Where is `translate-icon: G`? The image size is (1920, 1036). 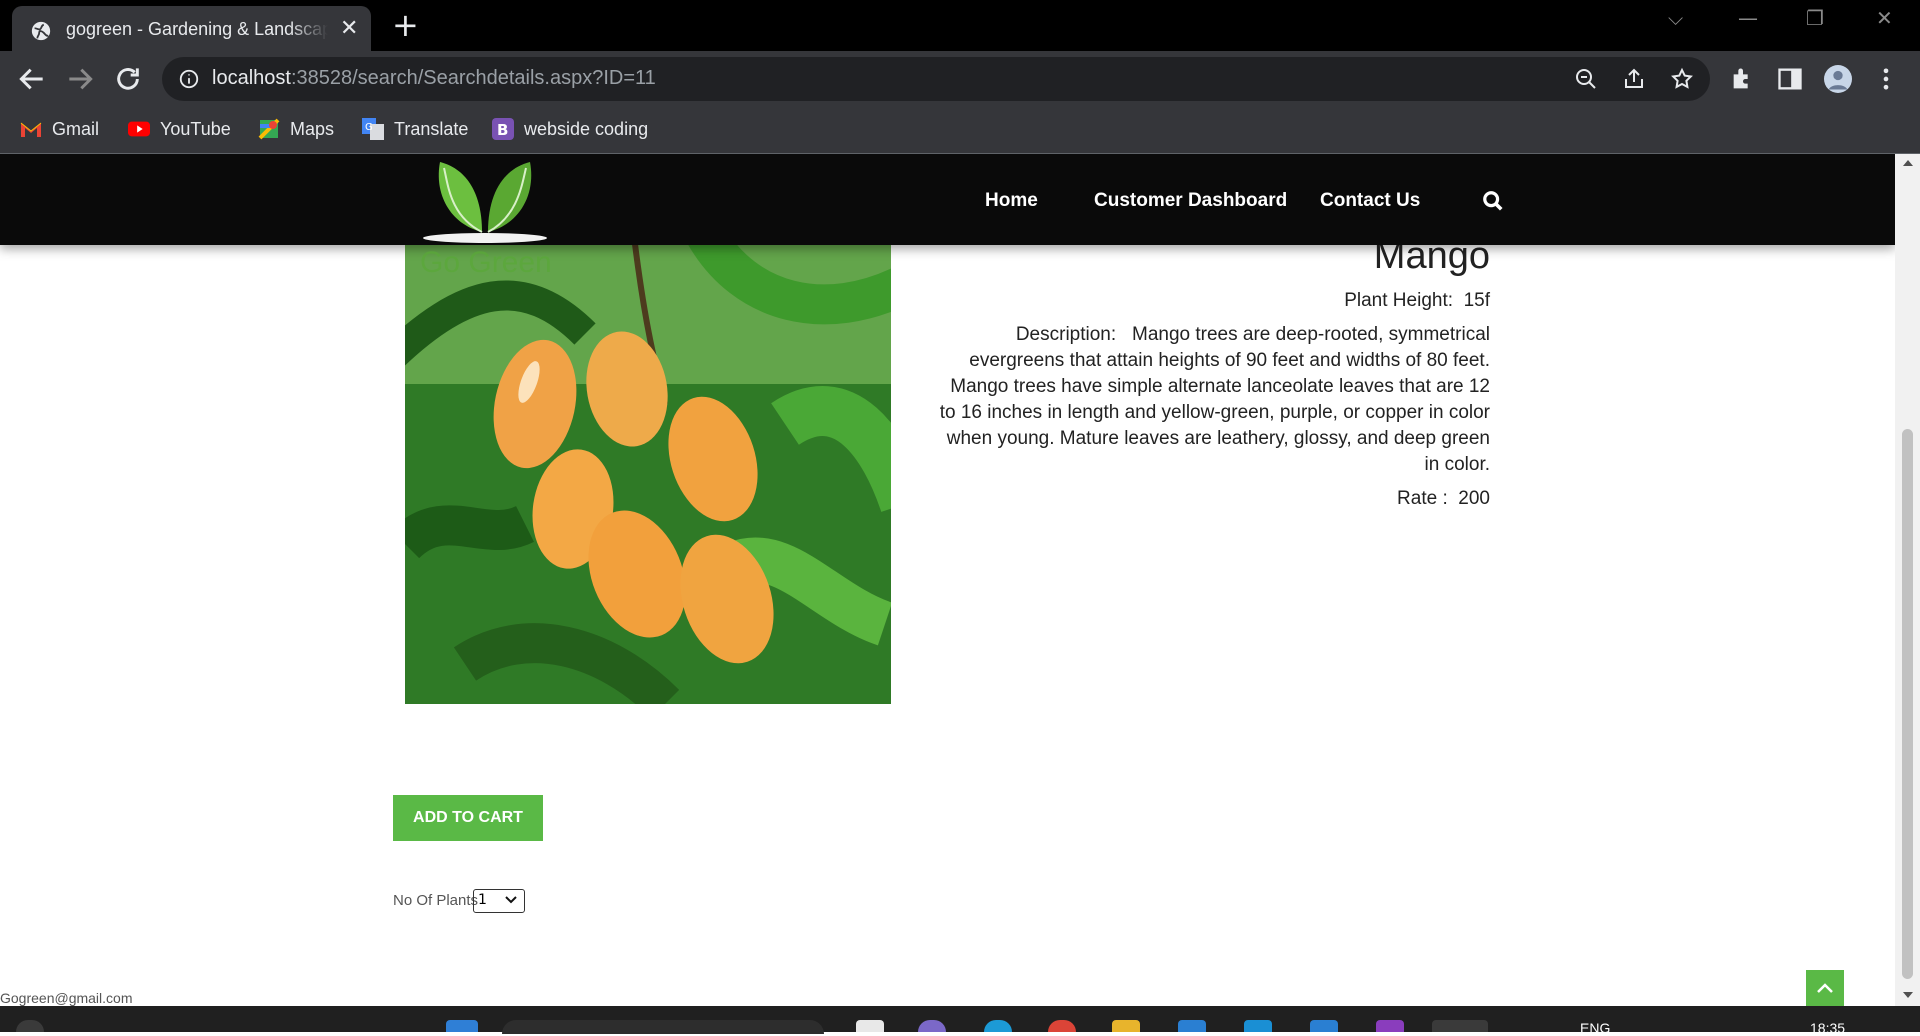
translate-icon: G is located at coordinates (373, 129).